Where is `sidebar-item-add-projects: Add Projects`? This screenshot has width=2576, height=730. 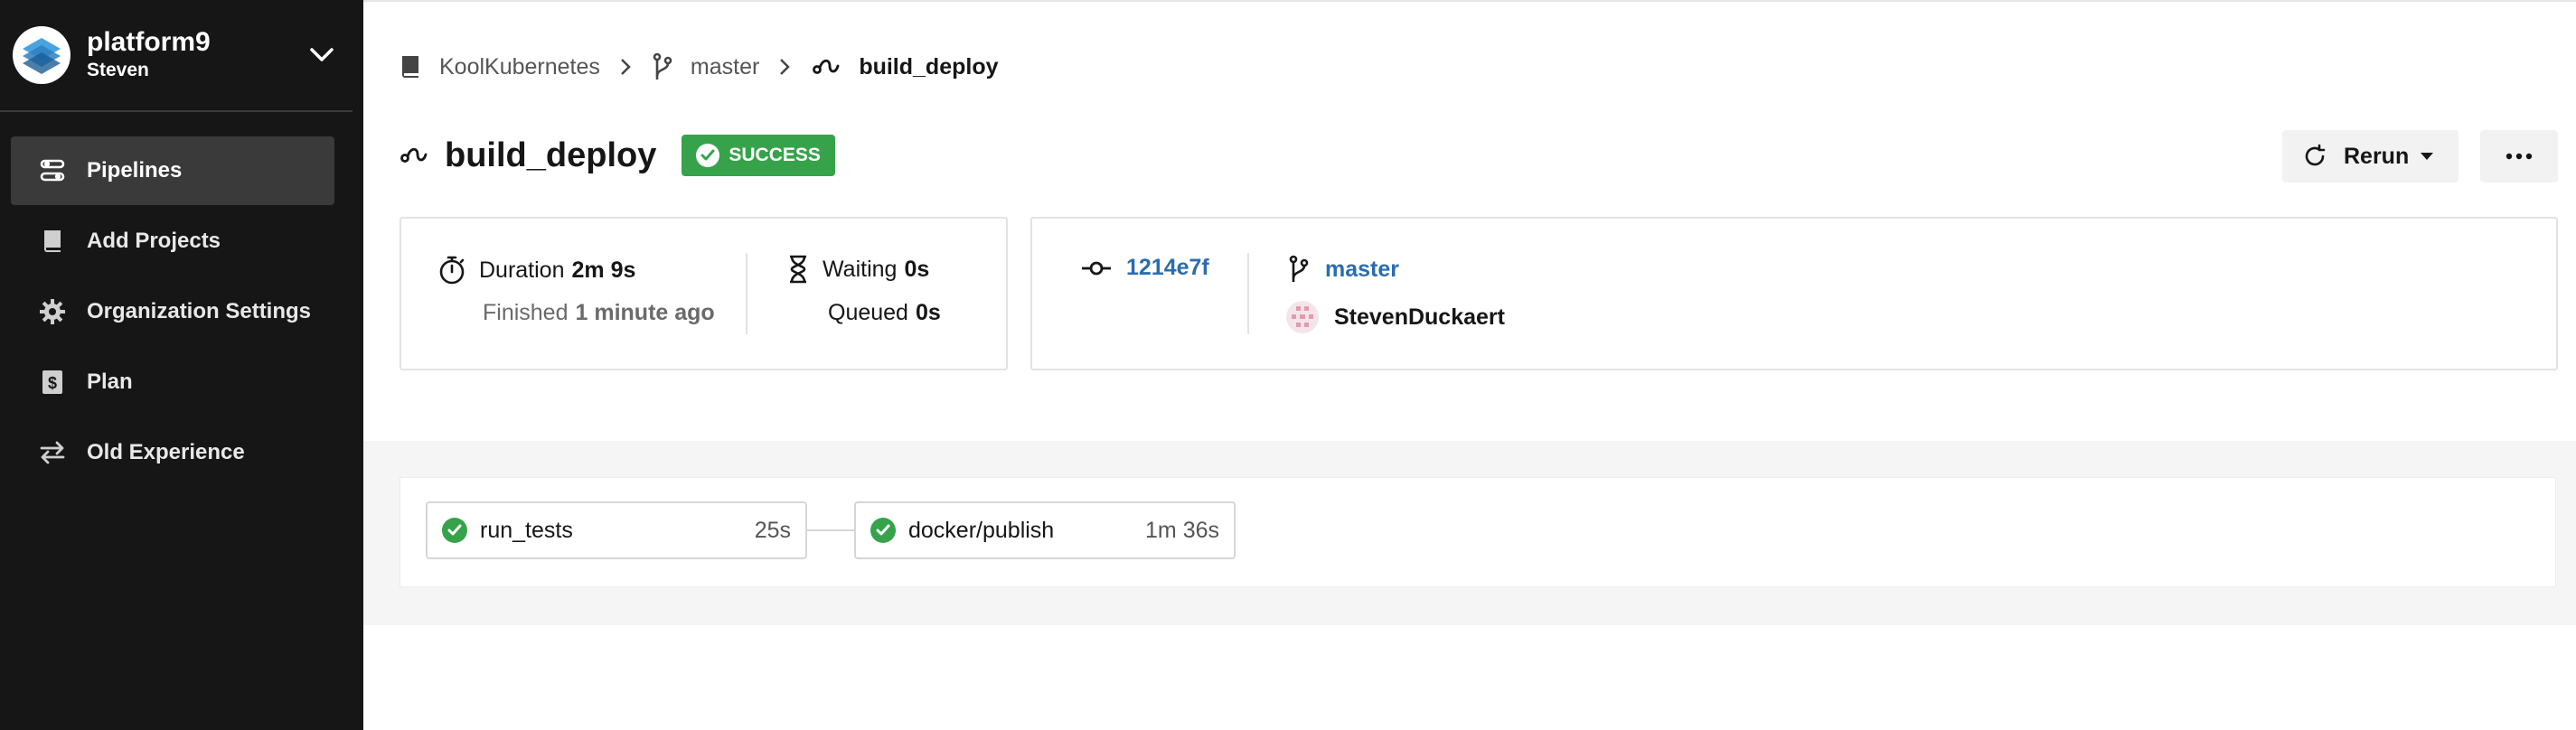 sidebar-item-add-projects: Add Projects is located at coordinates (173, 241).